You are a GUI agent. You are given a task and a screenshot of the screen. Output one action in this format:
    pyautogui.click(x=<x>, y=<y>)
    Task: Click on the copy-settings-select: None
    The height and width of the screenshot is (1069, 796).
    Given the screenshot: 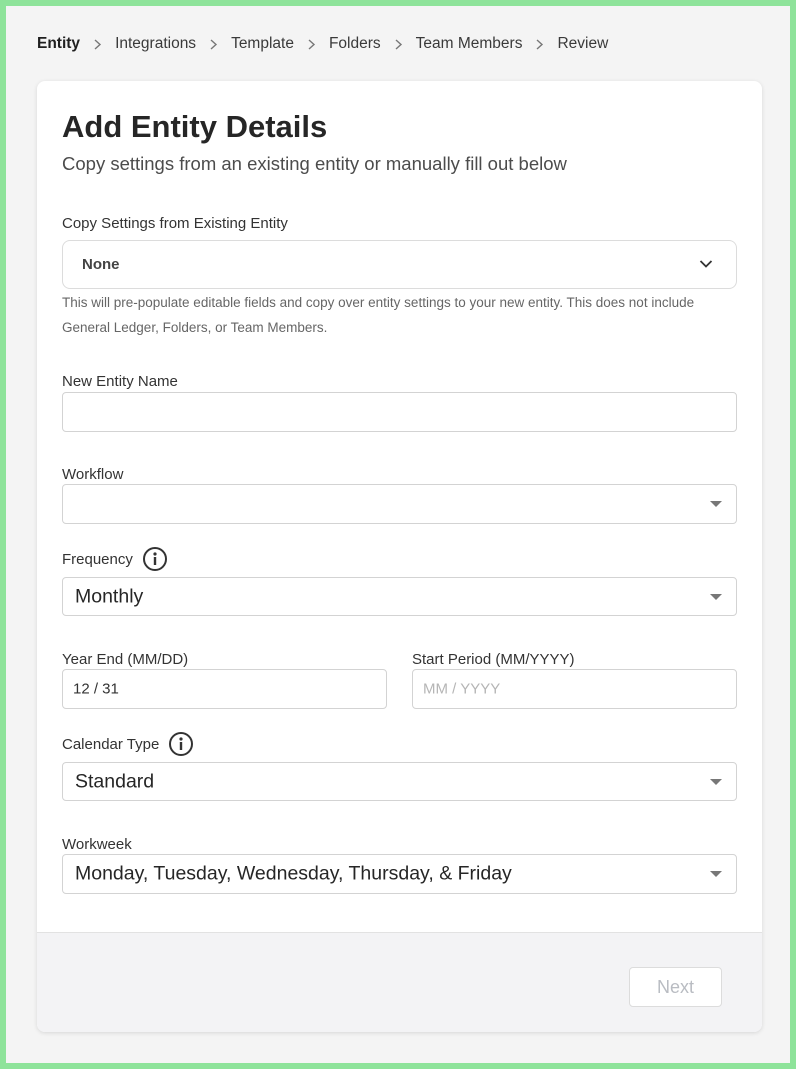 What is the action you would take?
    pyautogui.click(x=399, y=264)
    